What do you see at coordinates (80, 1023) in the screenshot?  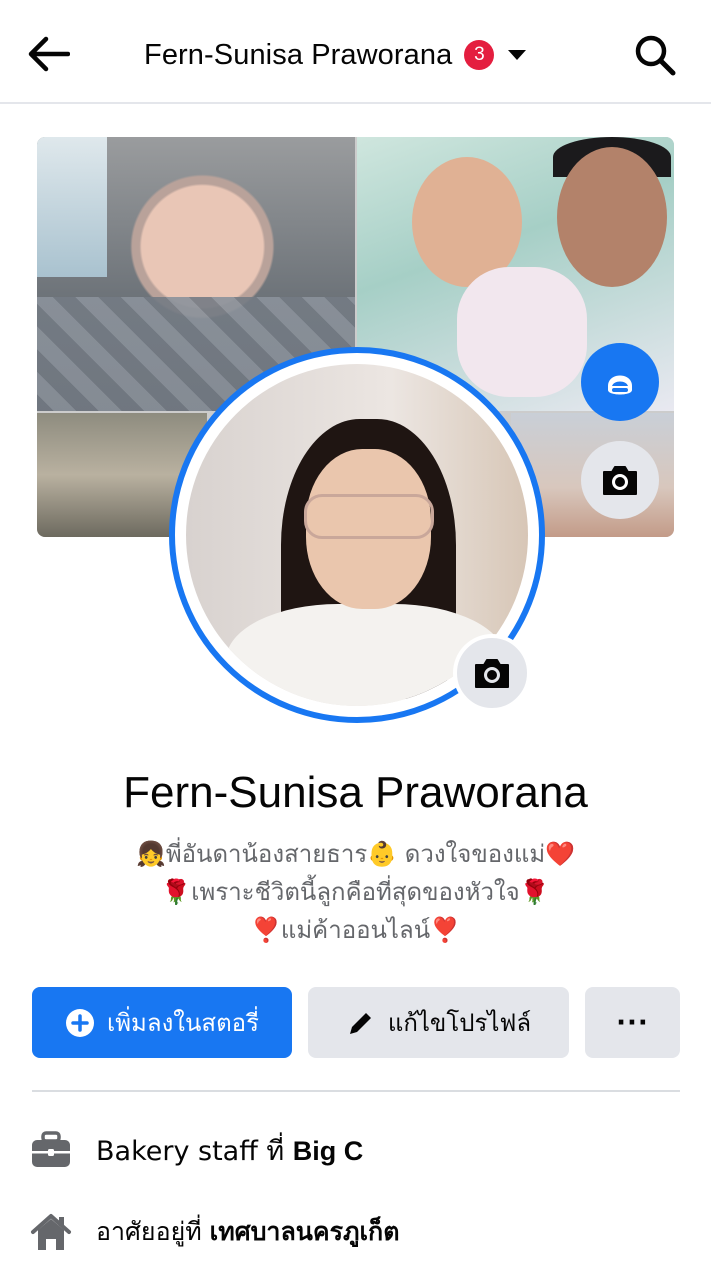 I see `plus-circle-icon` at bounding box center [80, 1023].